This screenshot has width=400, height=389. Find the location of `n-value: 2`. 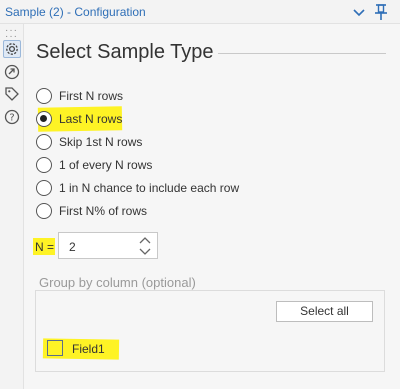

n-value: 2 is located at coordinates (72, 247).